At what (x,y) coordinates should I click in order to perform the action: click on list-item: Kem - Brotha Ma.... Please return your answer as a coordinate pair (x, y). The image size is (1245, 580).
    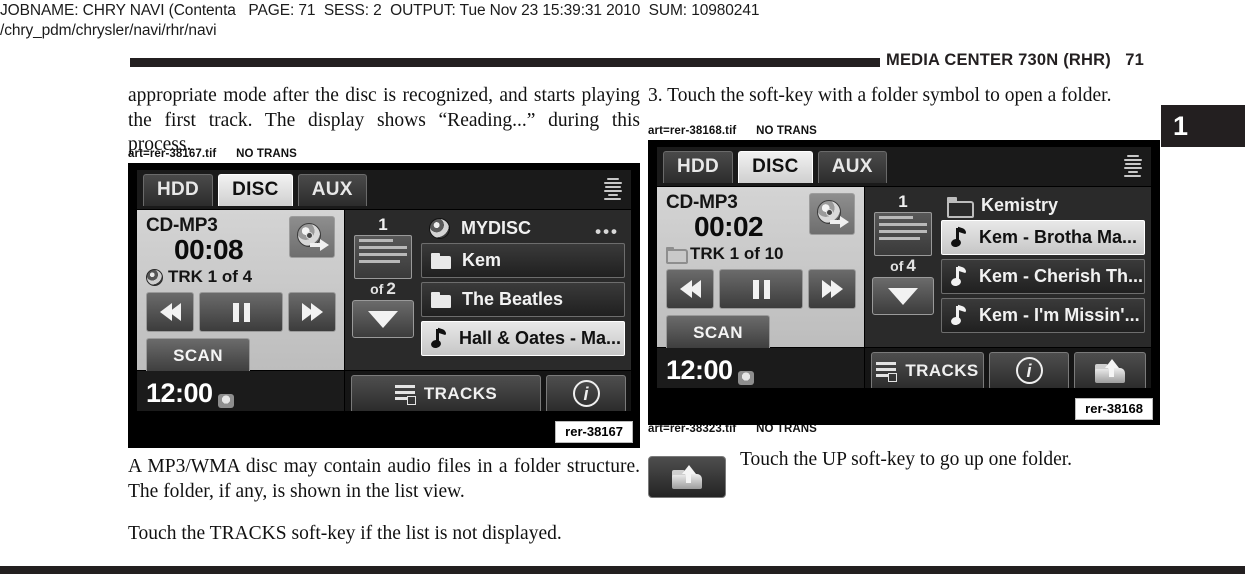
    Looking at the image, I should click on (1043, 237).